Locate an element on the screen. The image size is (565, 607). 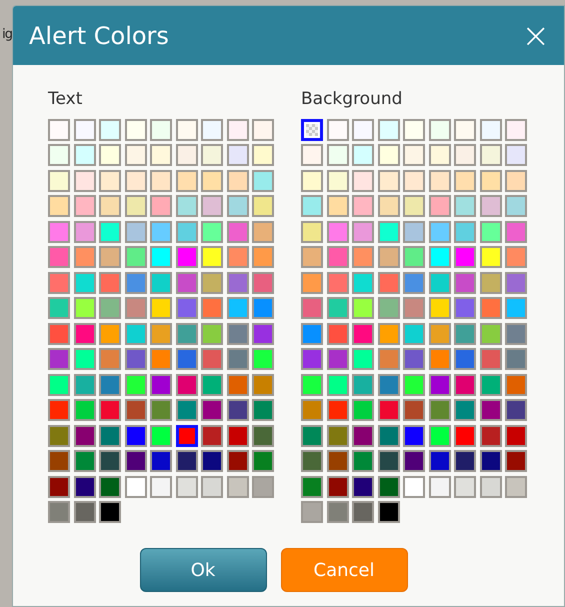
close-button: × is located at coordinates (536, 35).